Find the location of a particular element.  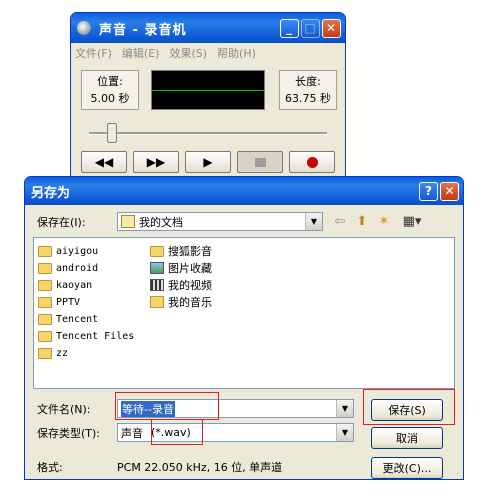

dialog-close-button: ✕ is located at coordinates (449, 191).